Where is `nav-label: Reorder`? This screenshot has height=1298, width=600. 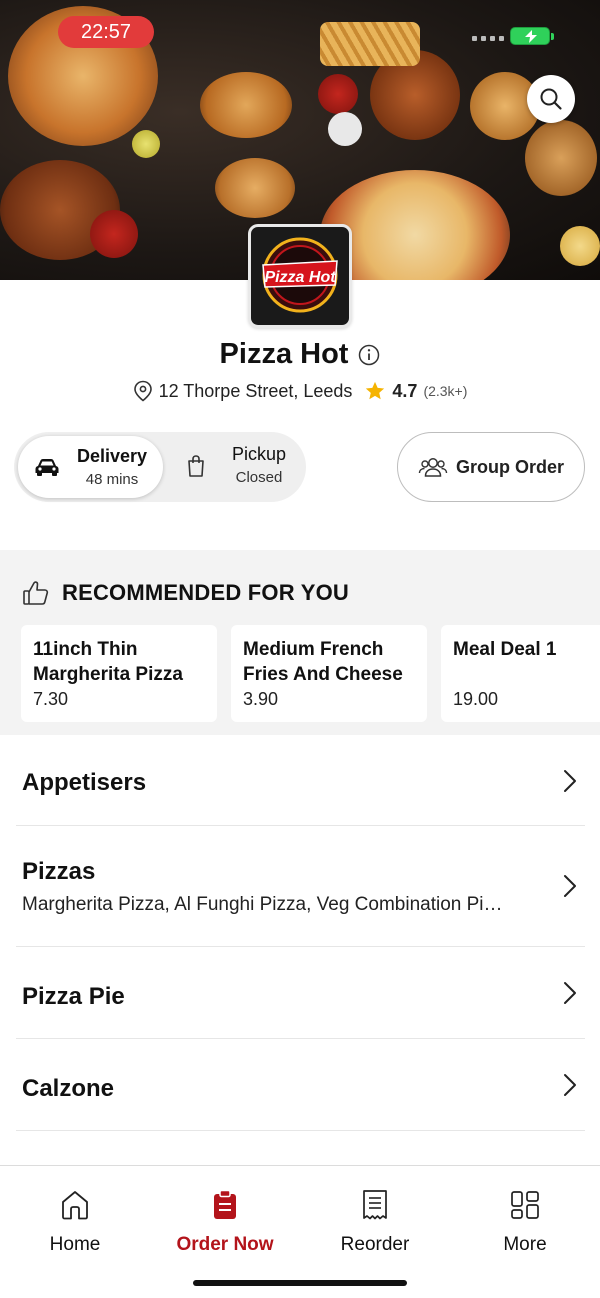 nav-label: Reorder is located at coordinates (375, 1244).